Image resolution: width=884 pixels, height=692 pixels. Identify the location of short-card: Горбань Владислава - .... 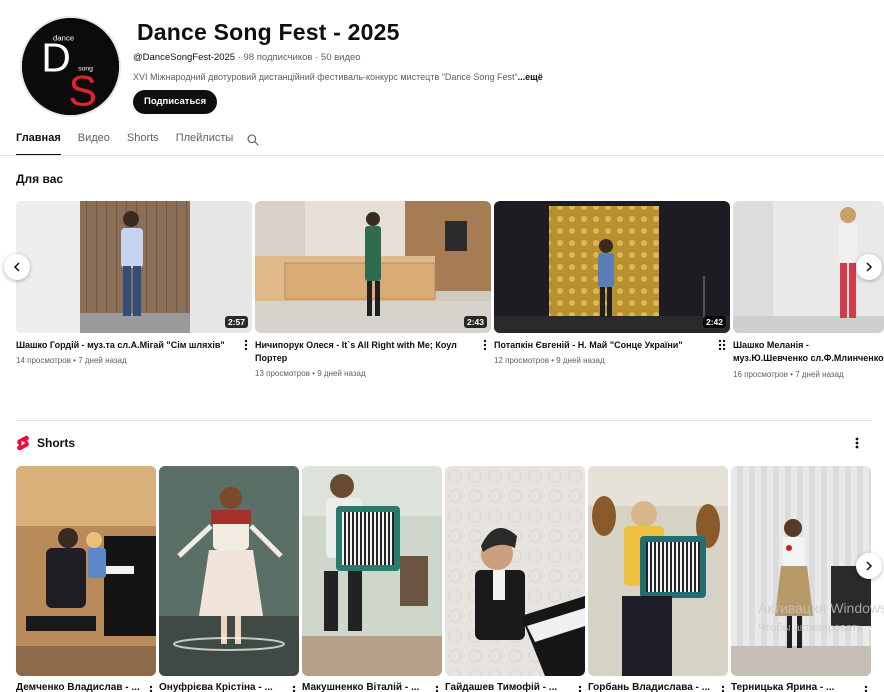
(658, 579).